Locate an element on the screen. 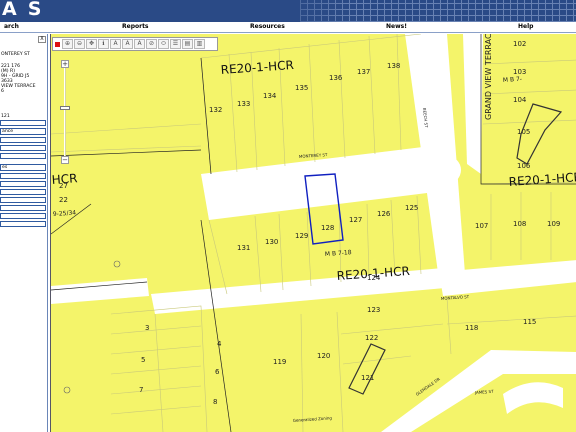  lot-number: 8 is located at coordinates (215, 402).